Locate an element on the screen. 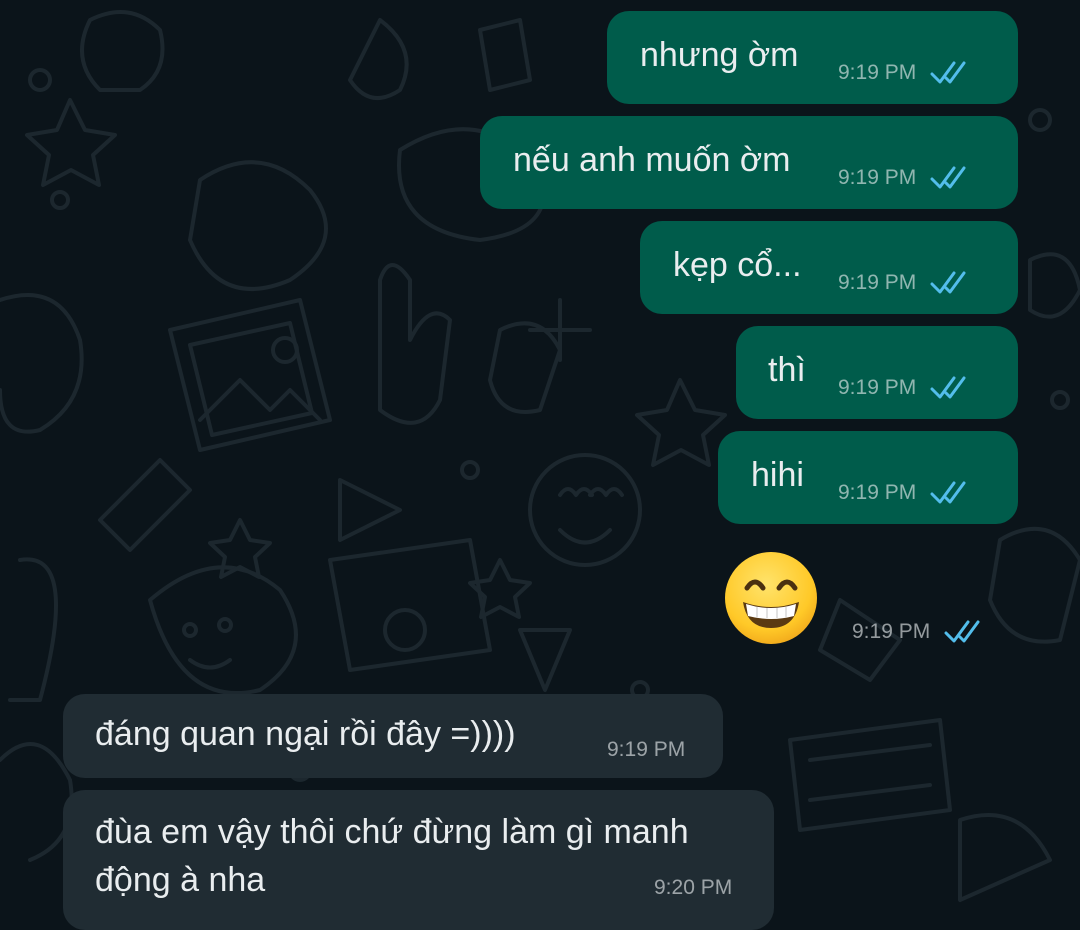 This screenshot has height=930, width=1080. message-text: nếu anh muốn ờm is located at coordinates (652, 160).